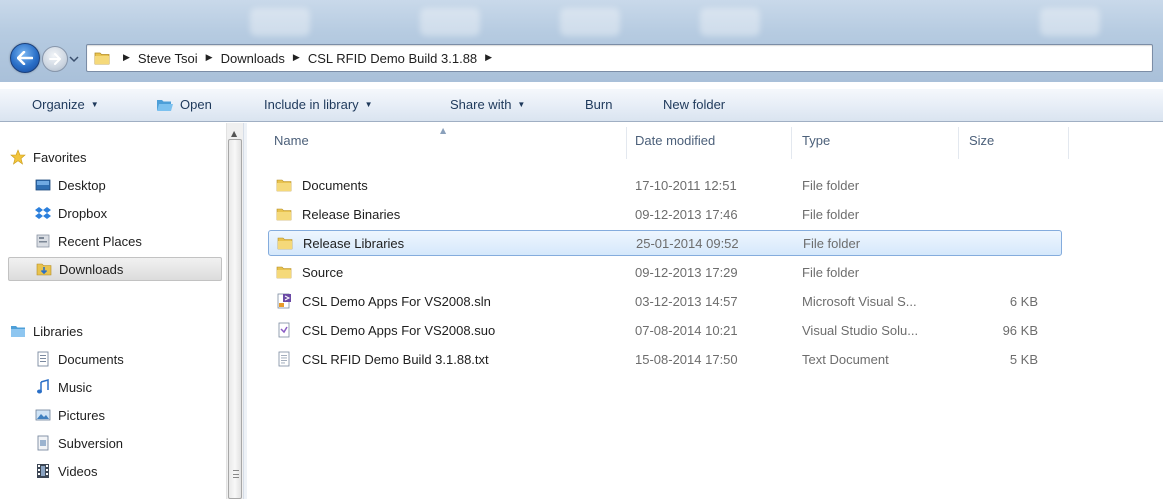 The height and width of the screenshot is (499, 1163). I want to click on vs-solution-icon, so click(284, 301).